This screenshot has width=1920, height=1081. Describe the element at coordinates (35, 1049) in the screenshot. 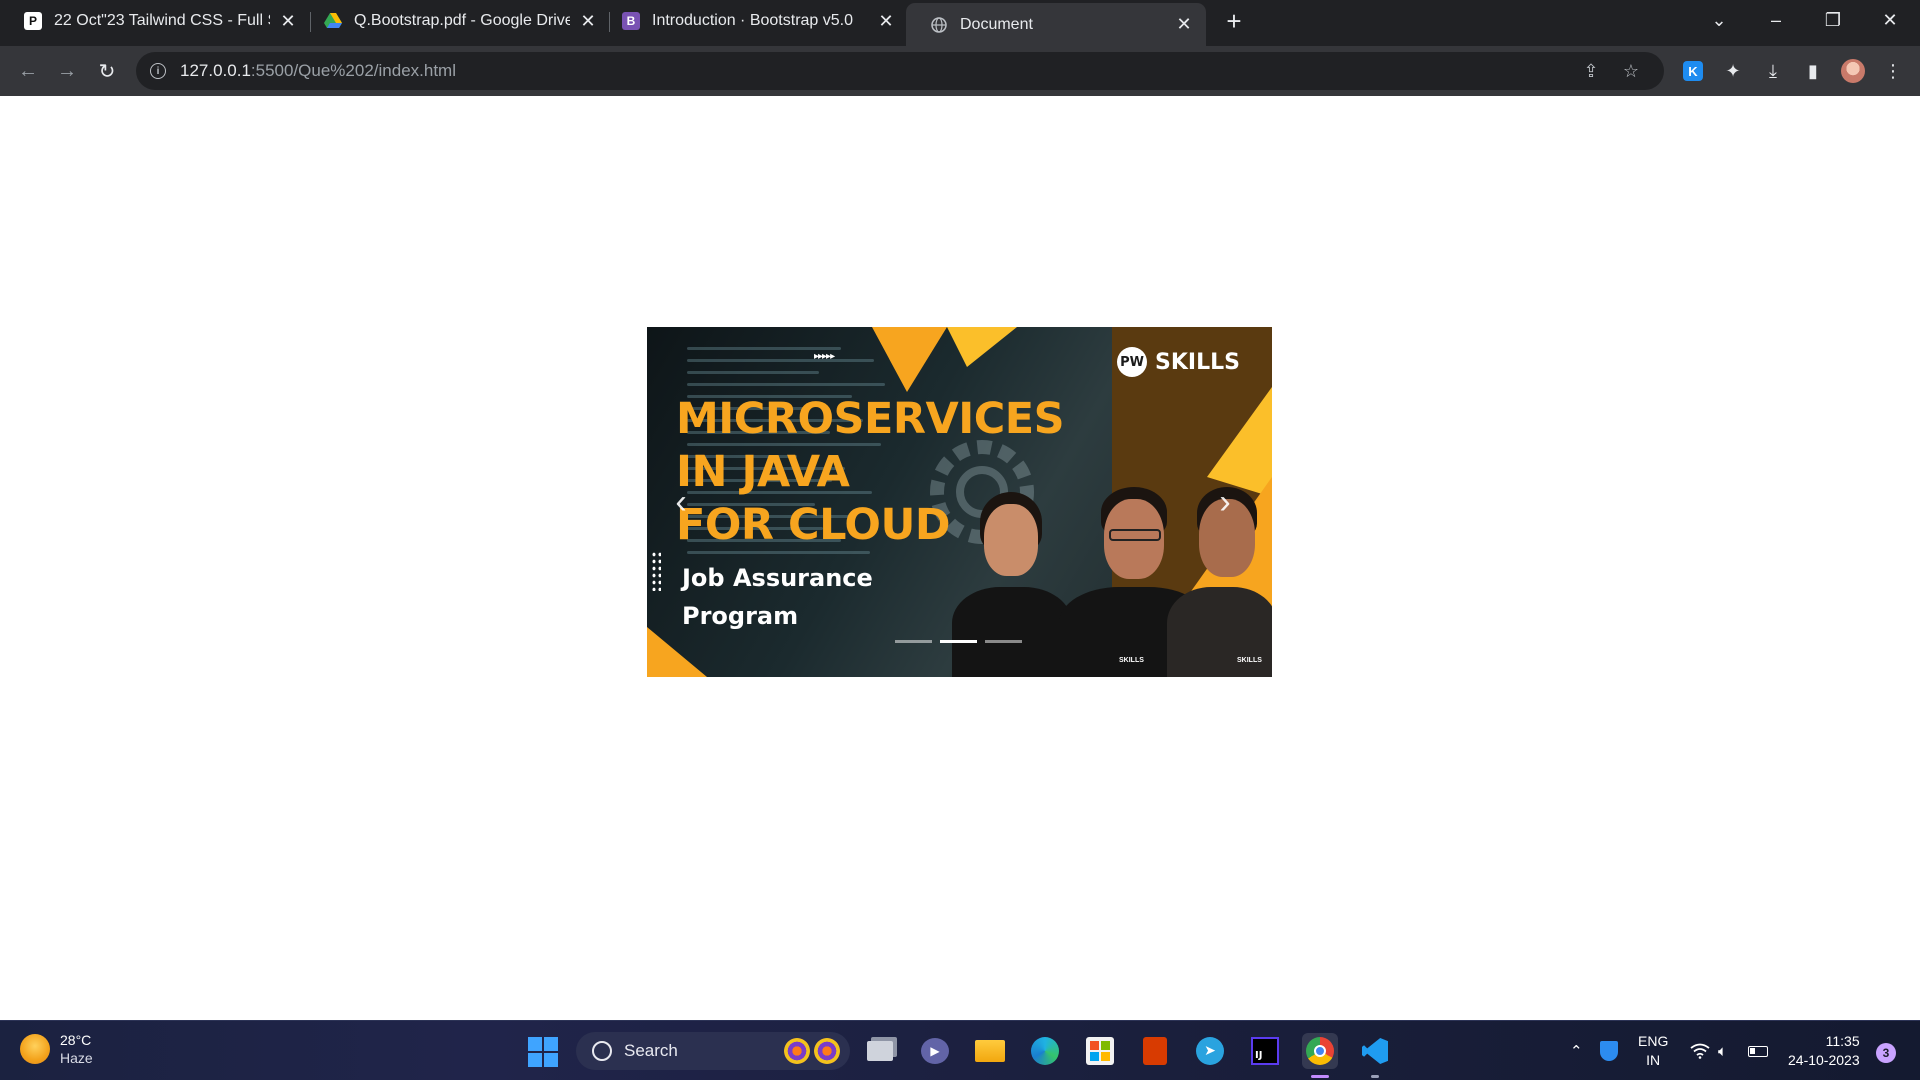

I see `haze-weather-icon` at that location.